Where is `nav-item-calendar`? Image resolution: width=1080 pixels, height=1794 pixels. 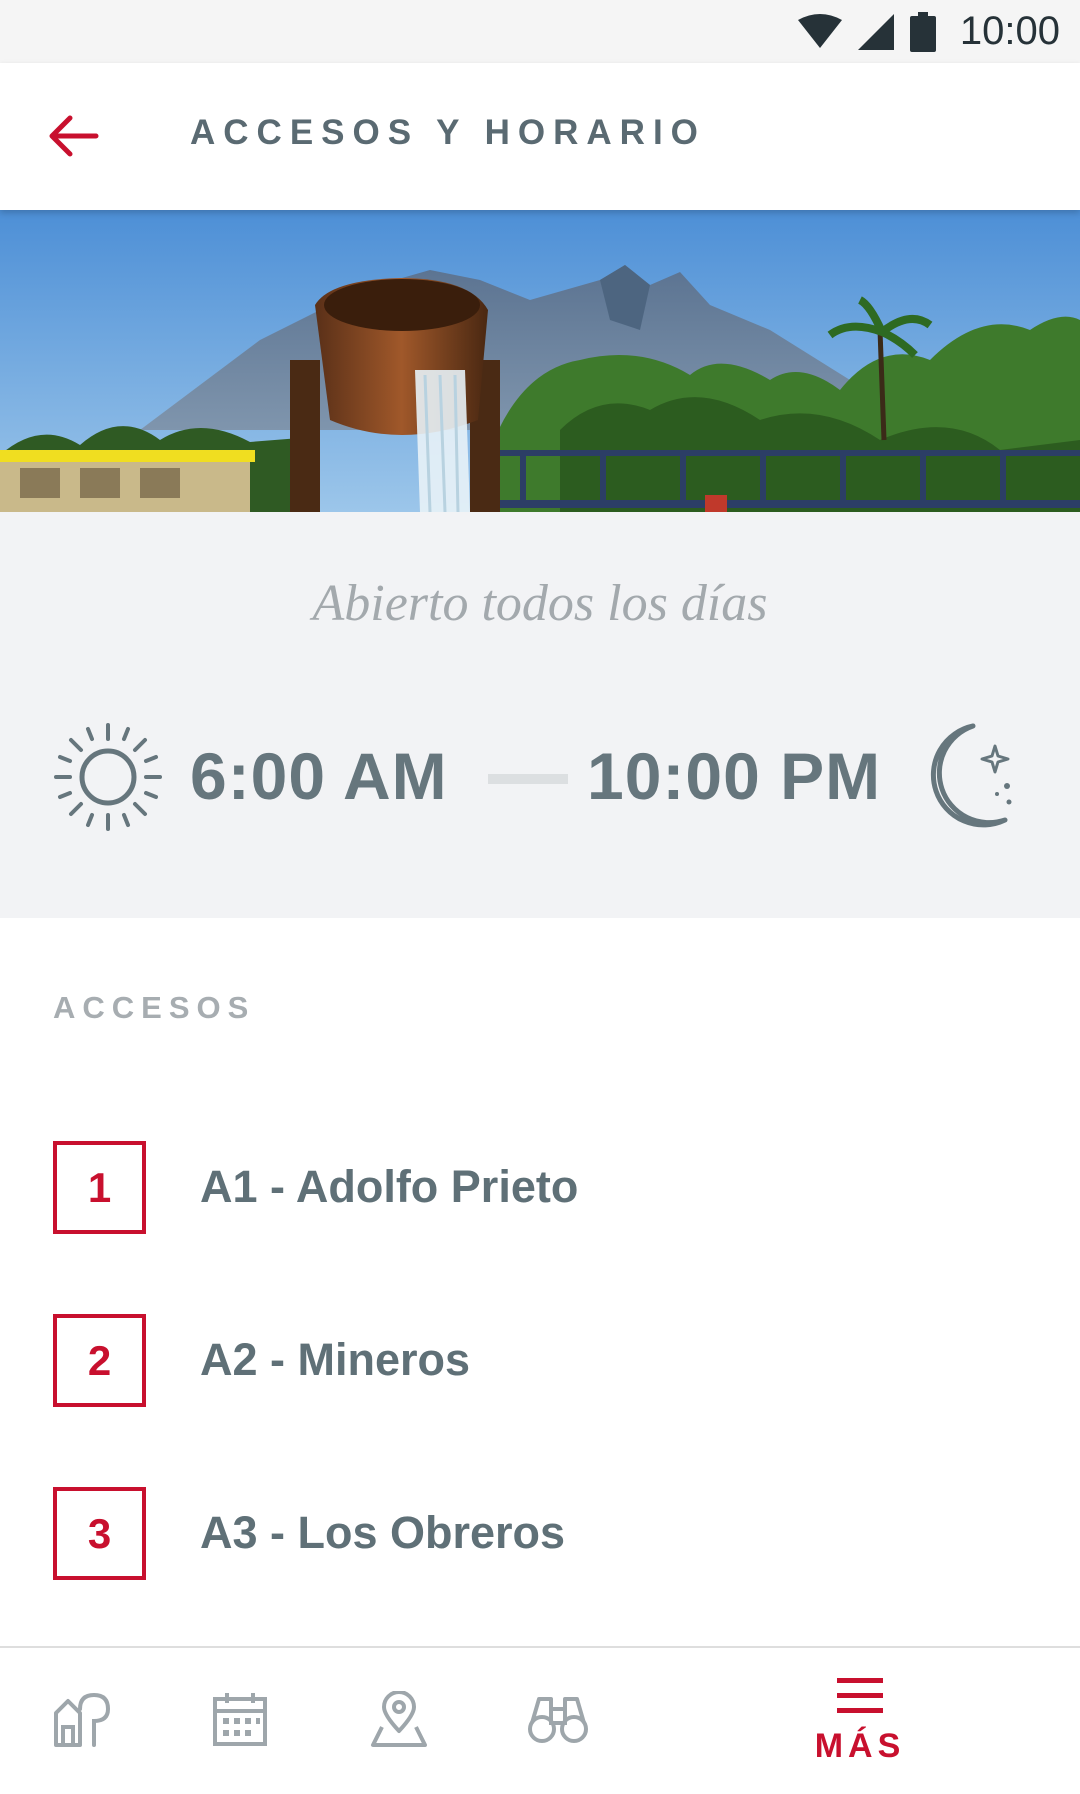 nav-item-calendar is located at coordinates (240, 1721).